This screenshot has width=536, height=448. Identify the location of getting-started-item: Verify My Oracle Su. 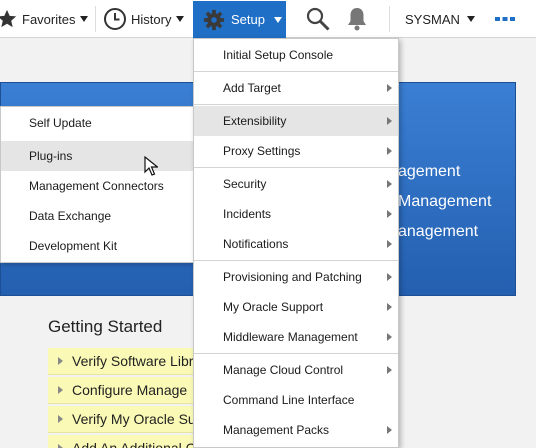
(124, 419).